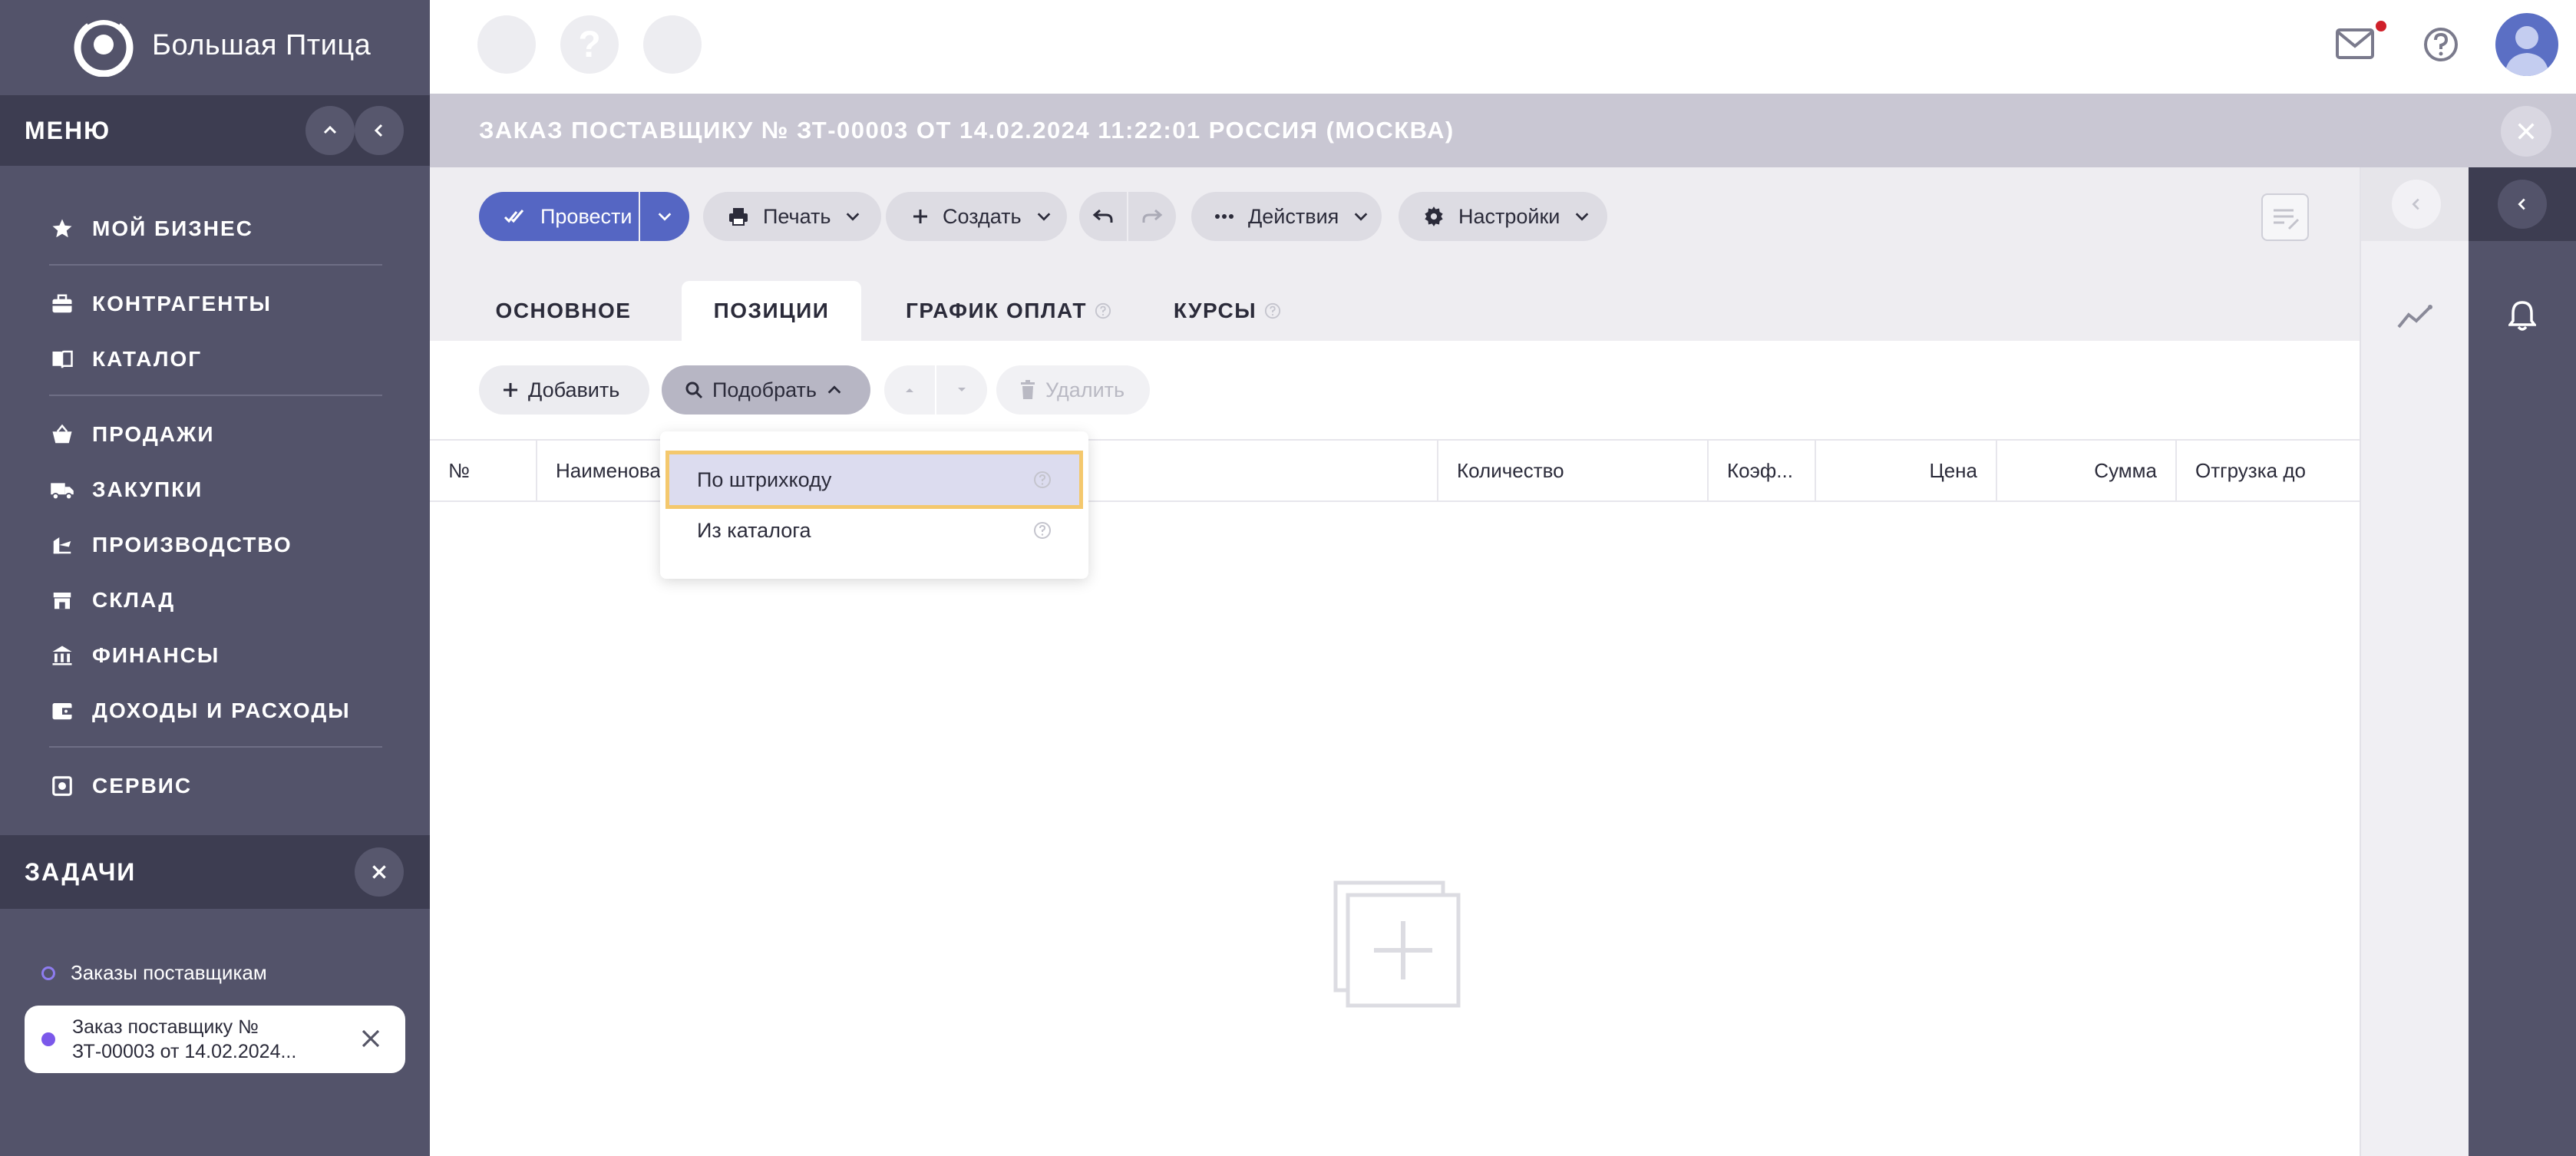 This screenshot has height=1156, width=2576. I want to click on triangle-up-icon, so click(909, 390).